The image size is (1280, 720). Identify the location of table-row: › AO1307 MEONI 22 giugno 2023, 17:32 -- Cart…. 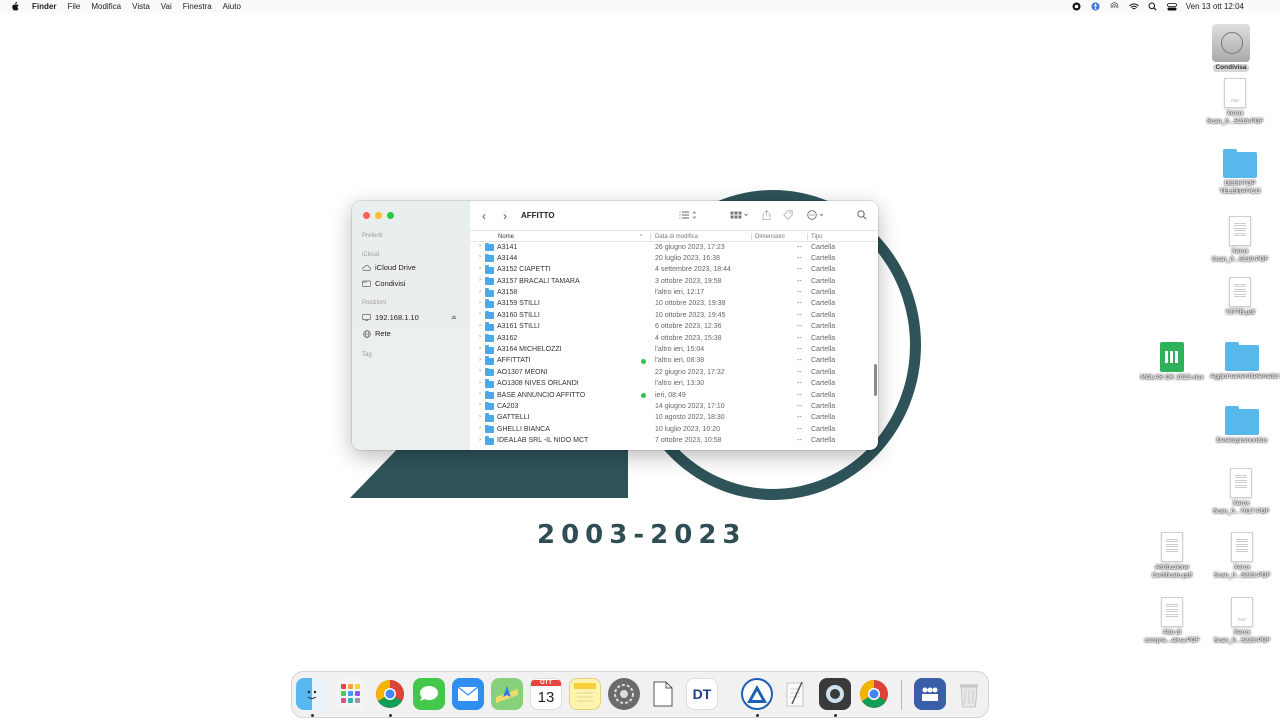
(672, 372).